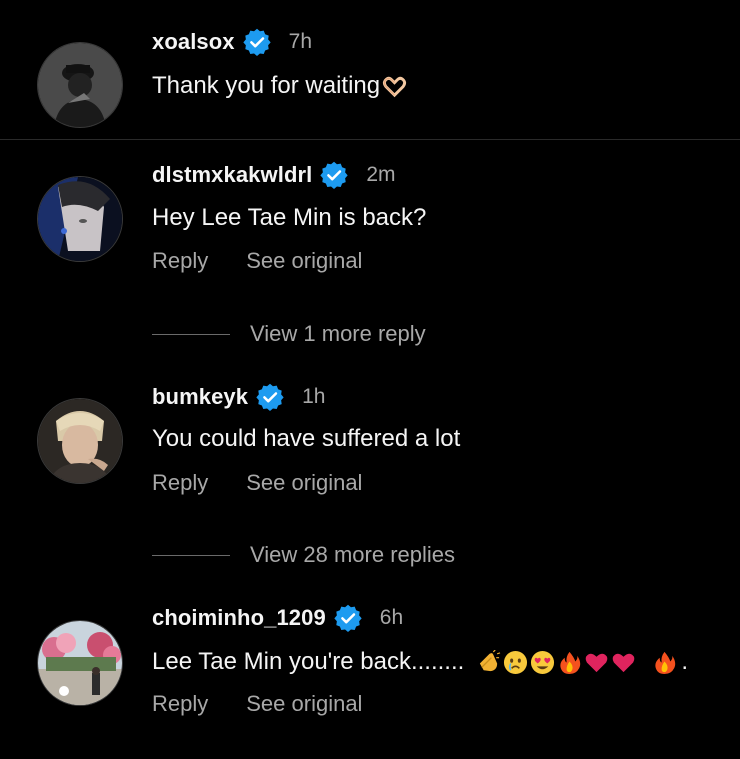  I want to click on comment-body: You could have suffered a lot, so click(306, 438).